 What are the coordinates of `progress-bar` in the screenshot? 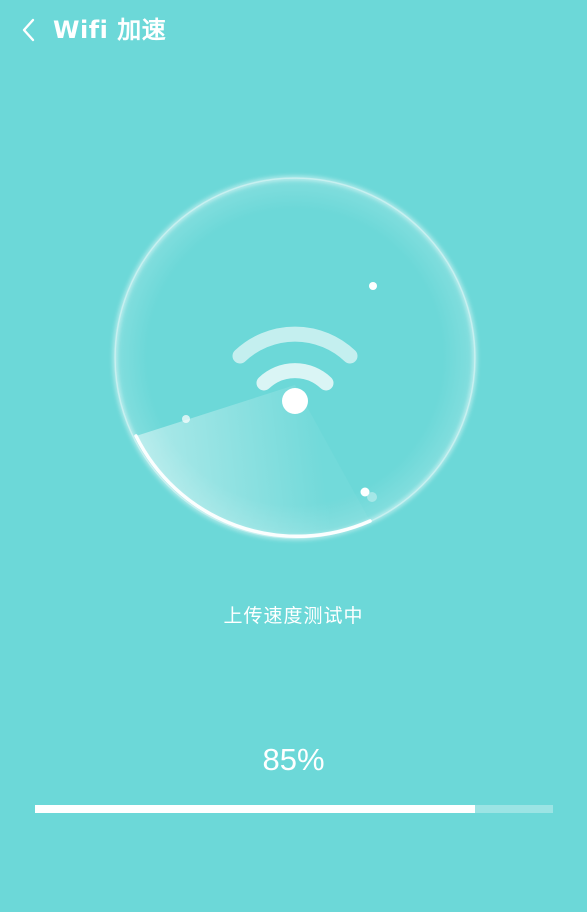 It's located at (294, 809).